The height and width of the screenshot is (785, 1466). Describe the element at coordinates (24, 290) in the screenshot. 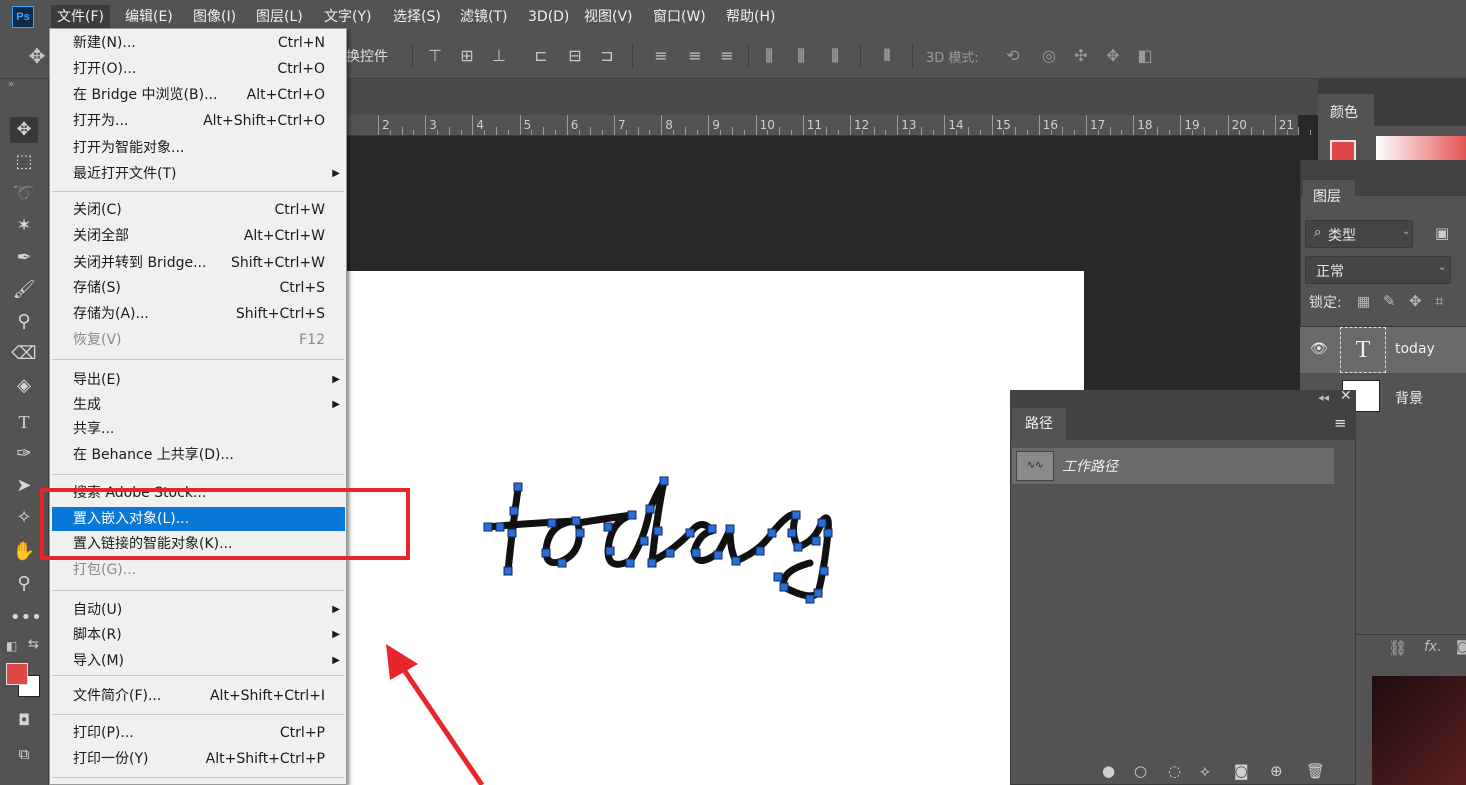

I see `brush-tool-icon: 🖌` at that location.